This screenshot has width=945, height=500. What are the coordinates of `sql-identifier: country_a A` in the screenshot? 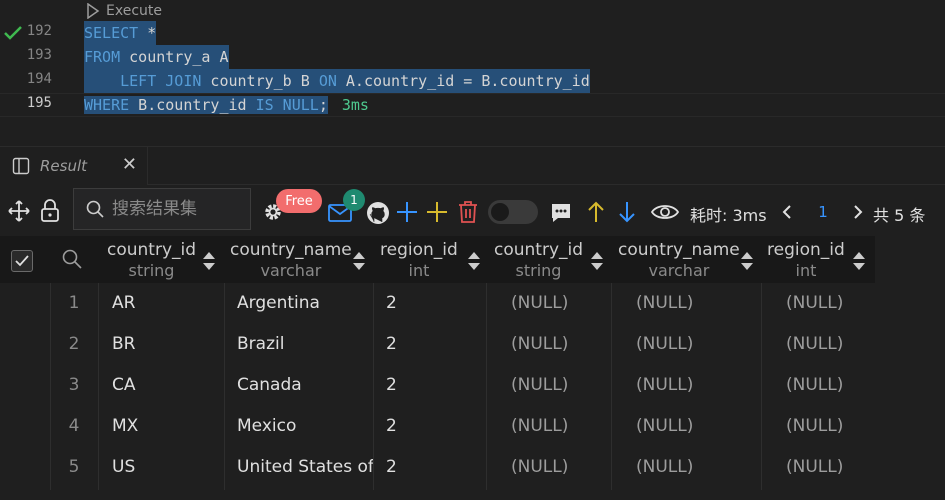 It's located at (174, 57).